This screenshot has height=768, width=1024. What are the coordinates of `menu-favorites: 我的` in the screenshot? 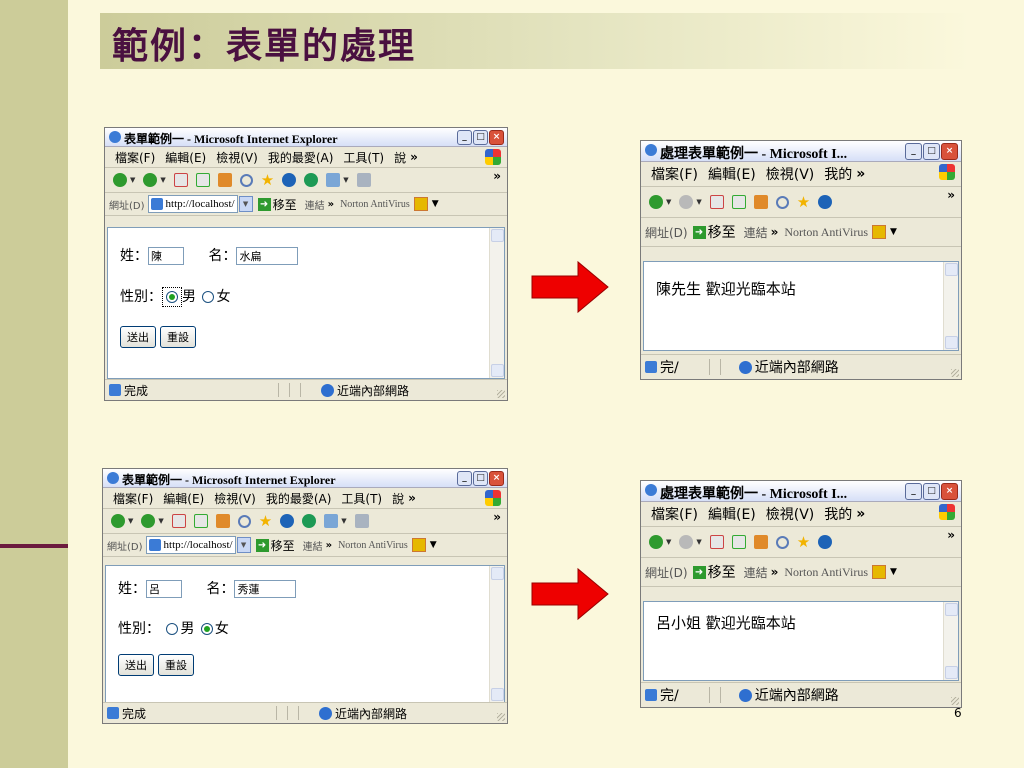 It's located at (838, 514).